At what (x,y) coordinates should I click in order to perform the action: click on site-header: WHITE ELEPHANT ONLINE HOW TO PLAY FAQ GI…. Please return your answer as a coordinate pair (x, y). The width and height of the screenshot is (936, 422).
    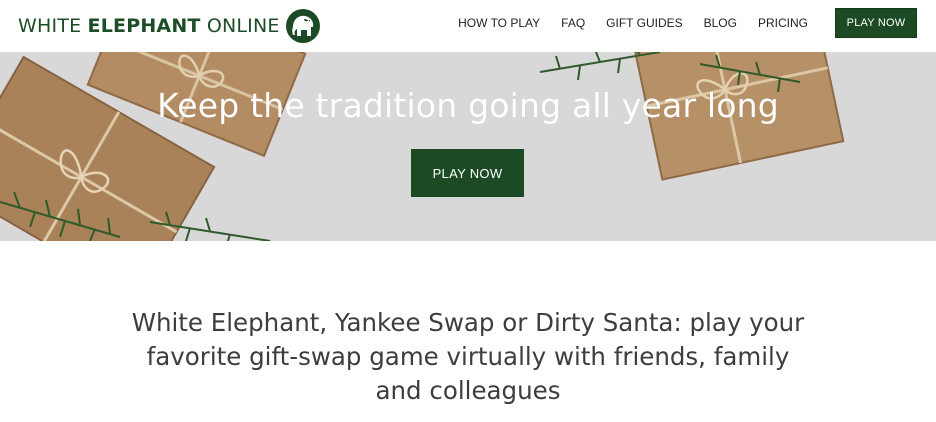
    Looking at the image, I should click on (468, 26).